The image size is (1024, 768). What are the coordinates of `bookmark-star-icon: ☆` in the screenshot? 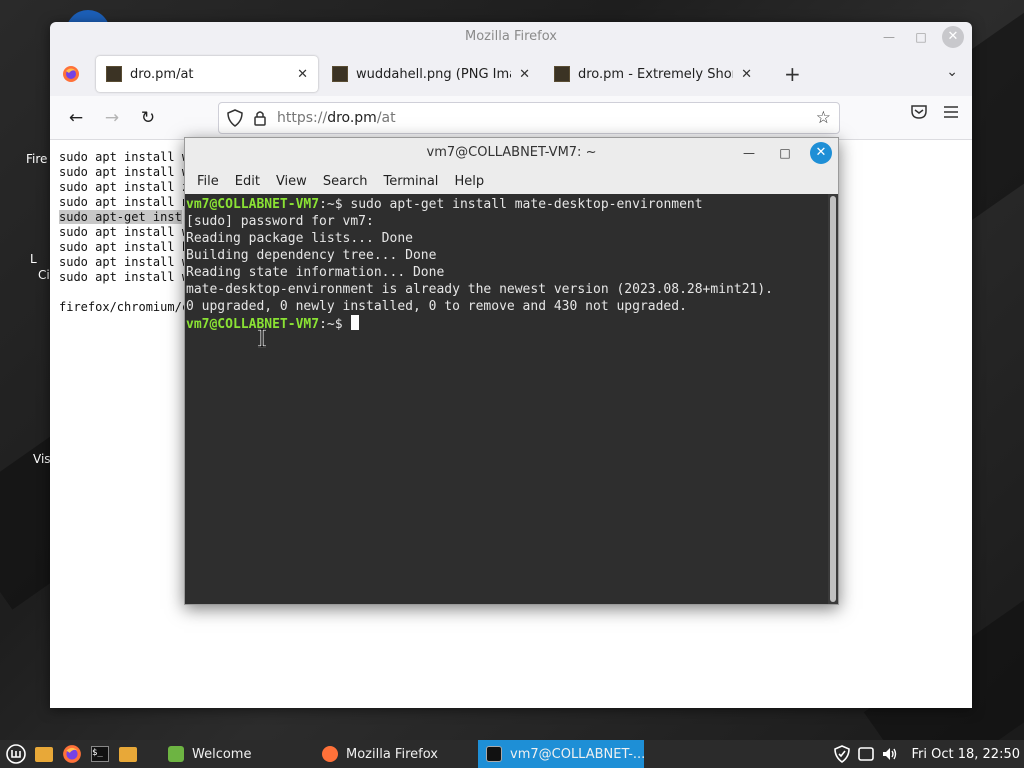 It's located at (823, 118).